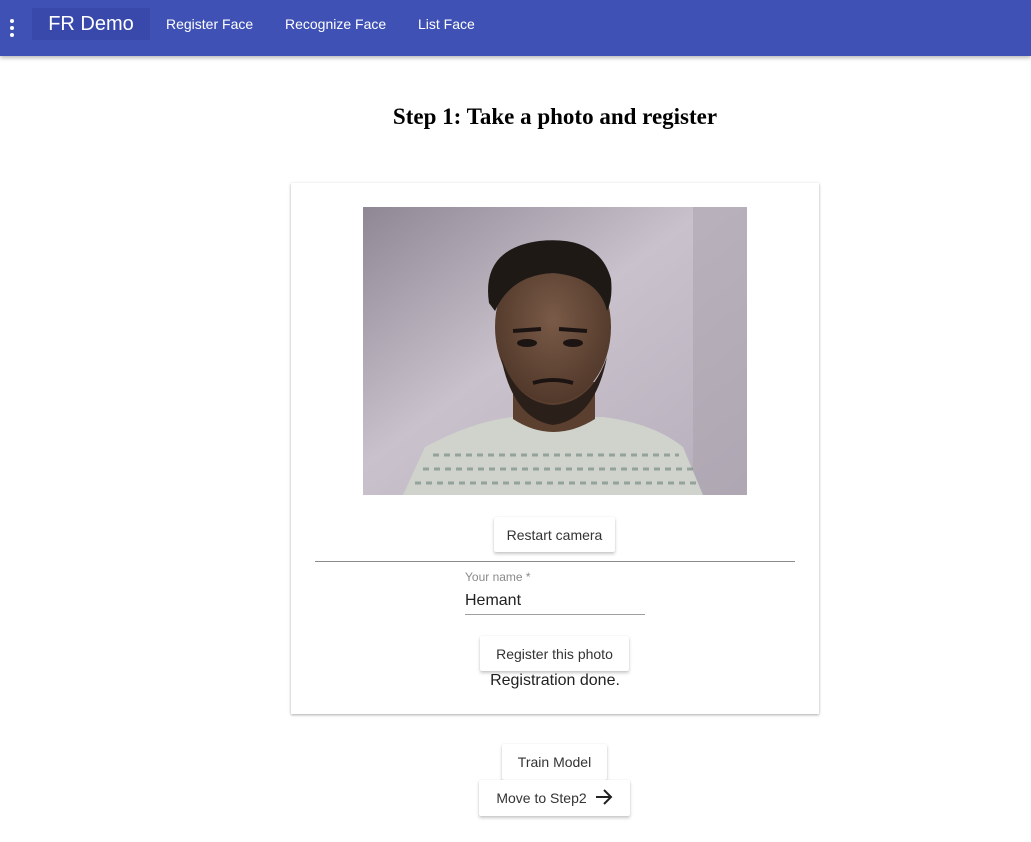  I want to click on nav-recognize-face: Recognize Face, so click(335, 24).